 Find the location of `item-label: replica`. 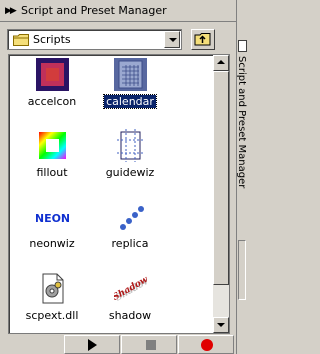

item-label: replica is located at coordinates (130, 243).